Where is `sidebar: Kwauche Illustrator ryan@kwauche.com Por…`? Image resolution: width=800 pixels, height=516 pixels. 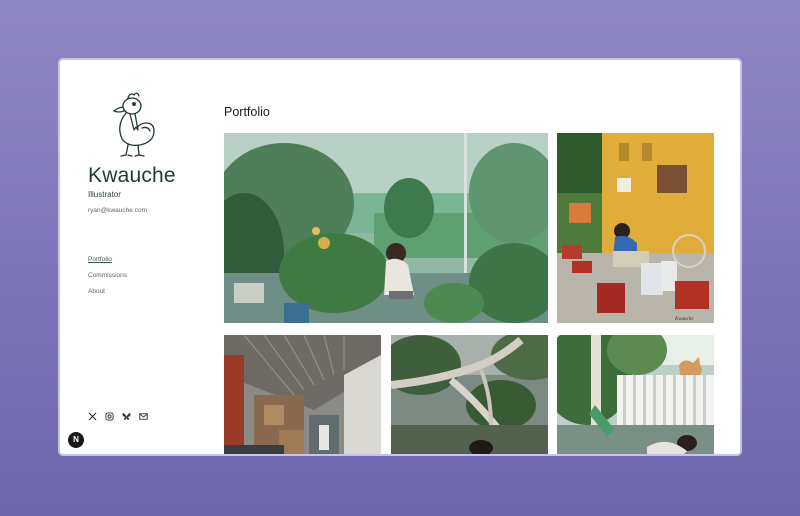 sidebar: Kwauche Illustrator ryan@kwauche.com Por… is located at coordinates (135, 257).